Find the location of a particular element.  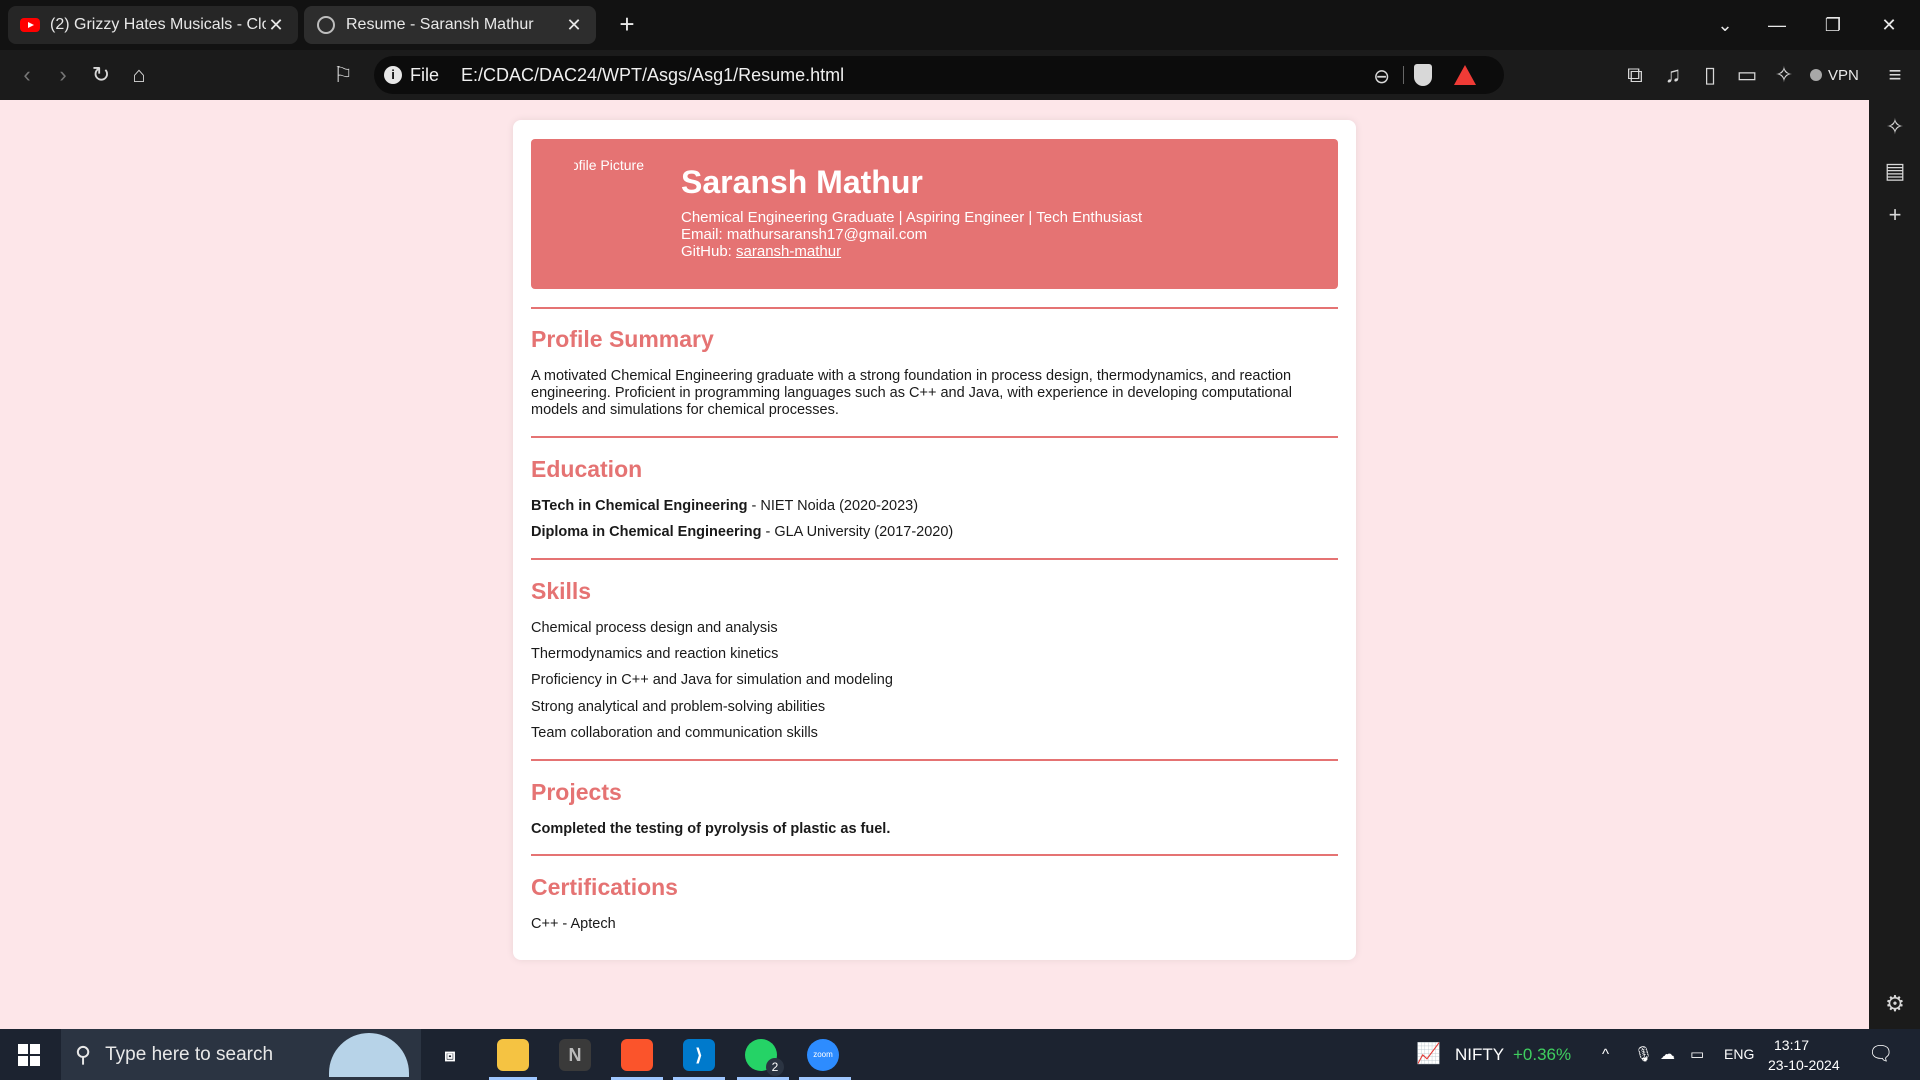

wallet-icon: ▭ is located at coordinates (1747, 75).